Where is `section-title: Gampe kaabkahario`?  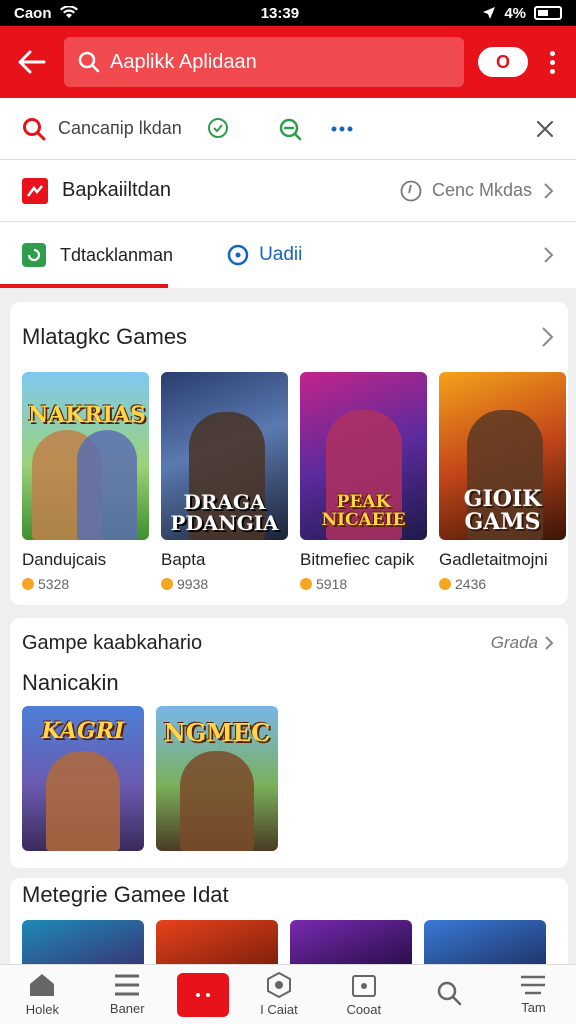
section-title: Gampe kaabkahario is located at coordinates (112, 642).